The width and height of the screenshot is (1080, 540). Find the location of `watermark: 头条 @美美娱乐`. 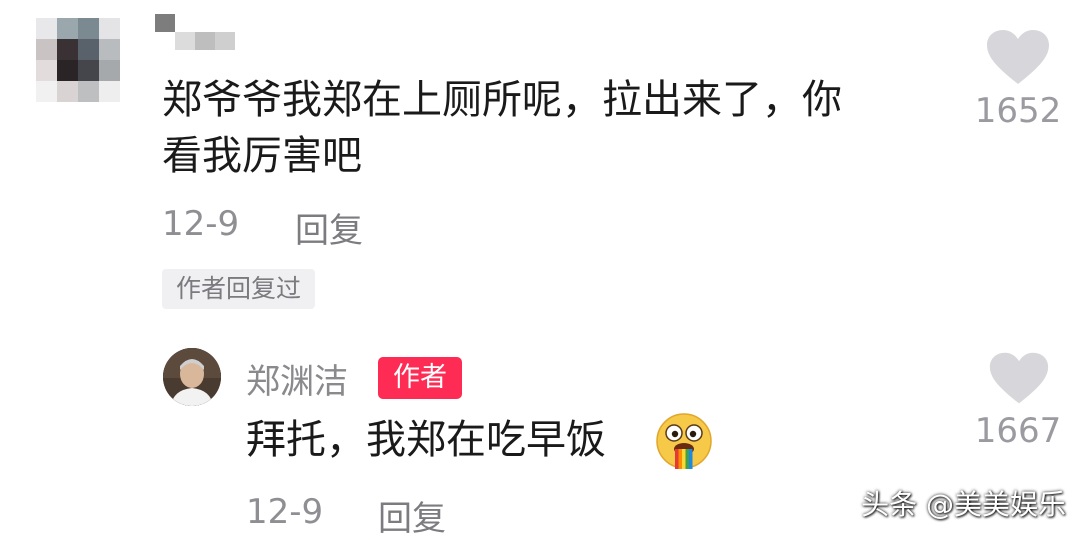

watermark: 头条 @美美娱乐 is located at coordinates (963, 504).